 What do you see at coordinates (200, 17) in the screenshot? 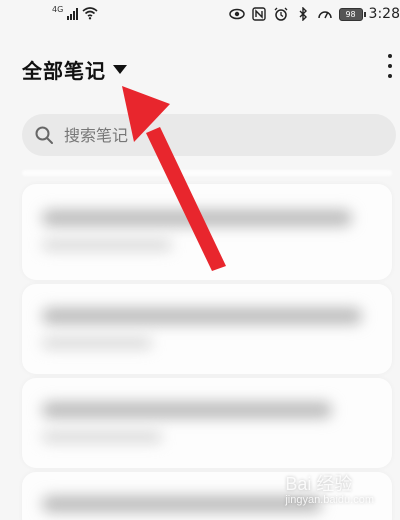
I see `status-bar: 4G 98 3:28` at bounding box center [200, 17].